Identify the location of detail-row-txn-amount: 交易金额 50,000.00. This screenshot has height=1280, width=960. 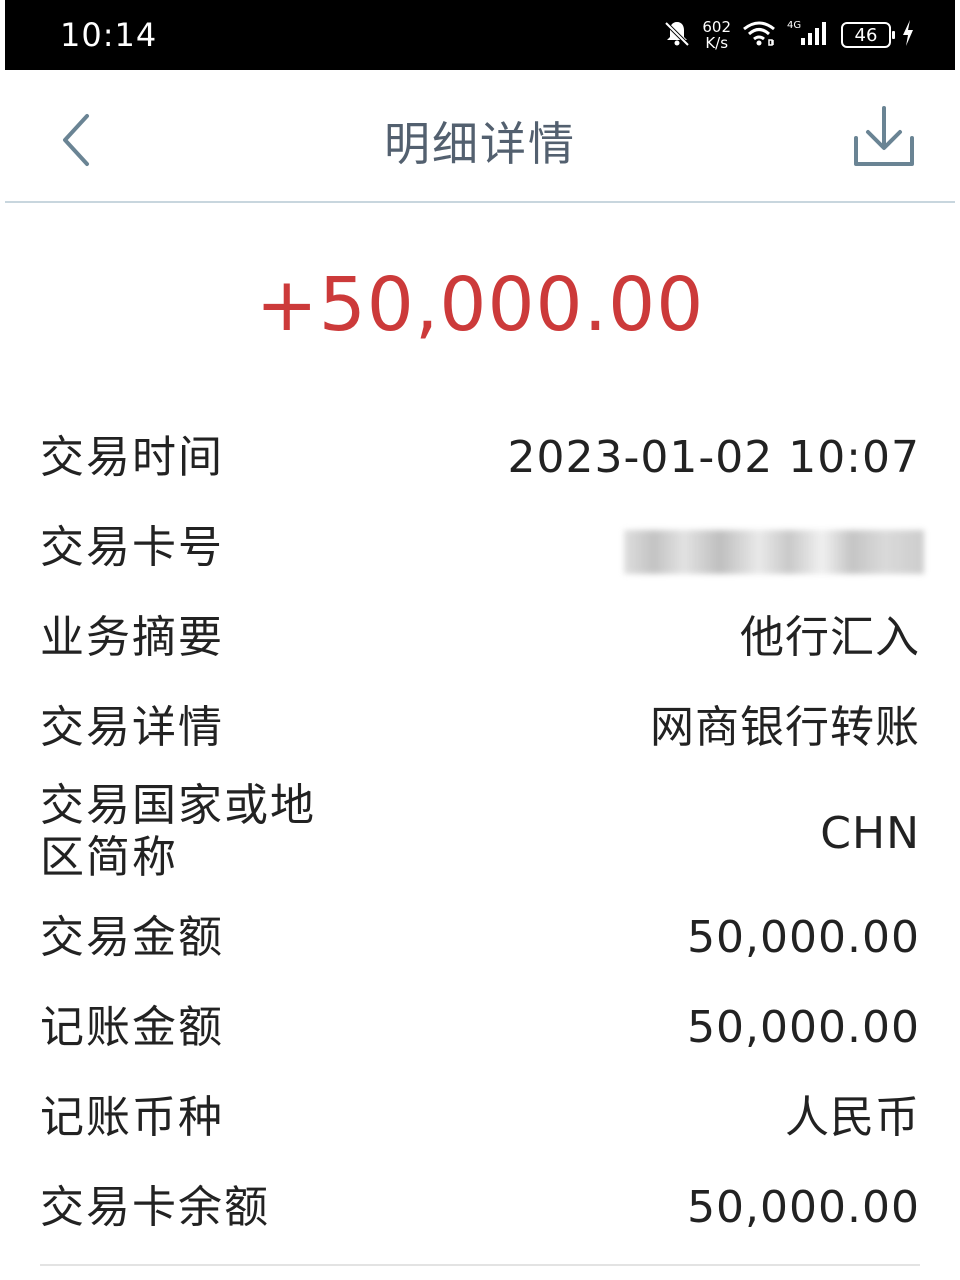
(480, 942).